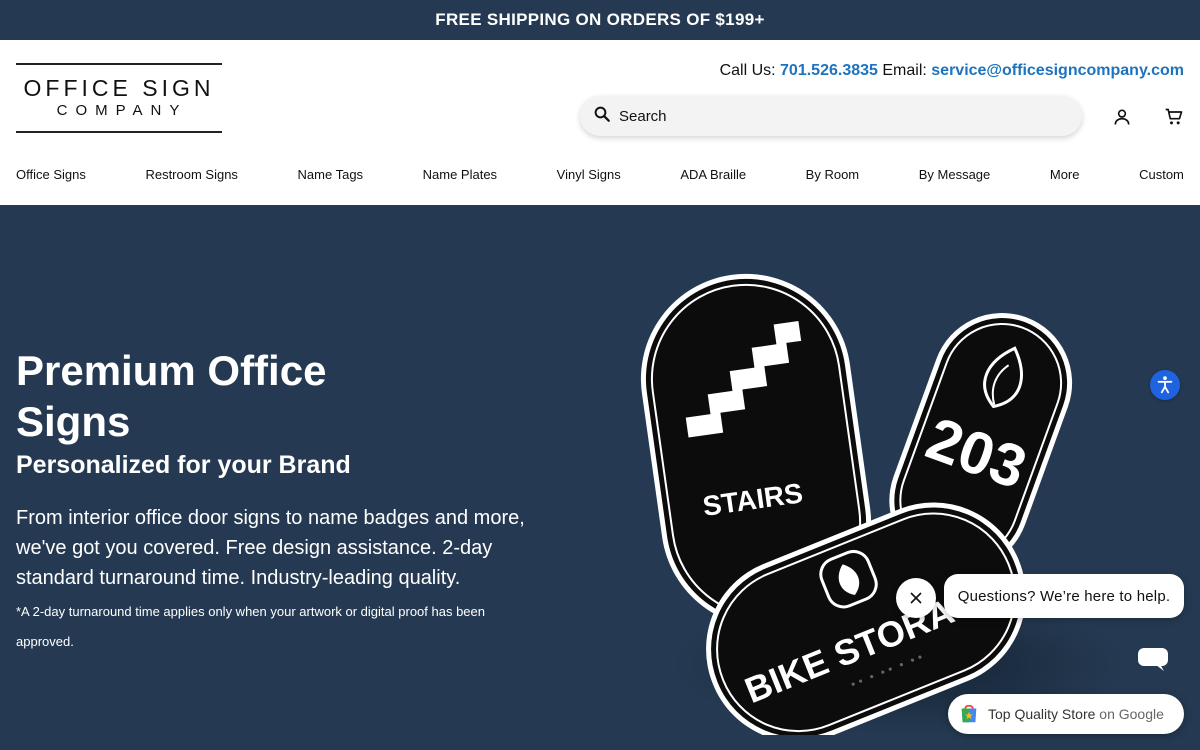 This screenshot has width=1200, height=750. I want to click on search-input, so click(834, 116).